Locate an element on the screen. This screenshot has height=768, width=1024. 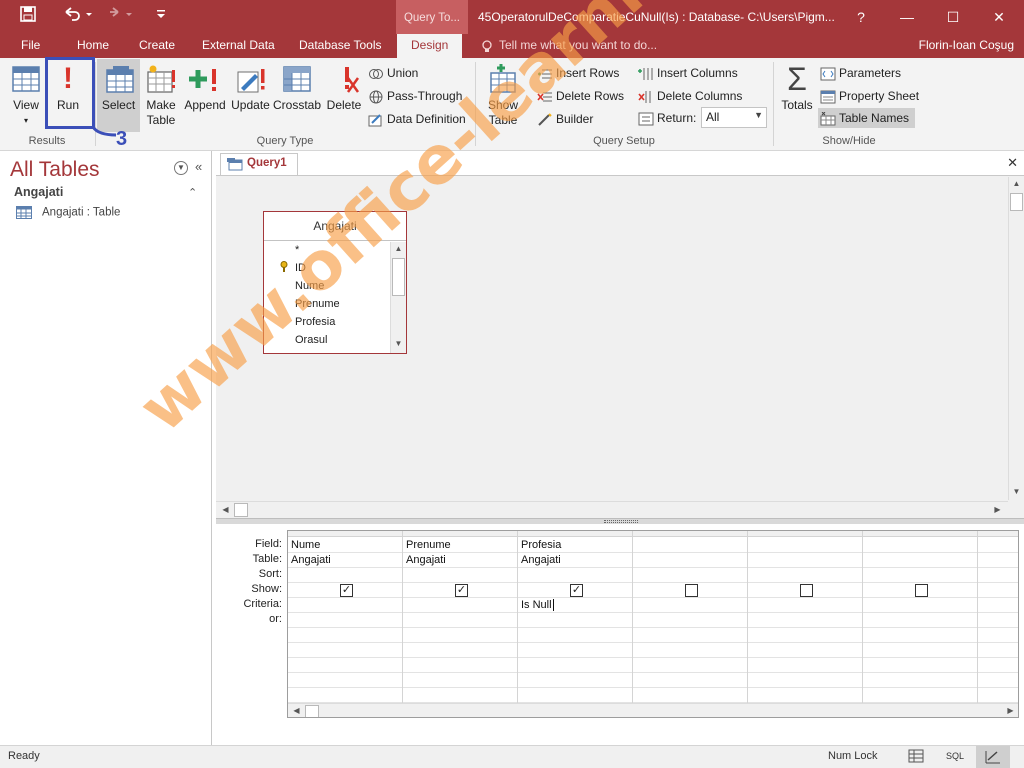
customize-icon is located at coordinates (161, 17).